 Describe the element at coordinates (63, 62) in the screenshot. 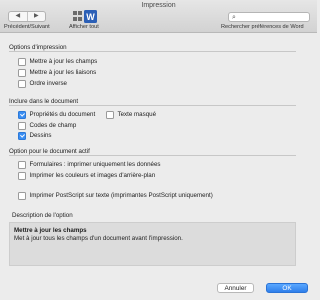

I see `update-fields-label: Mettre à jour les champs` at that location.